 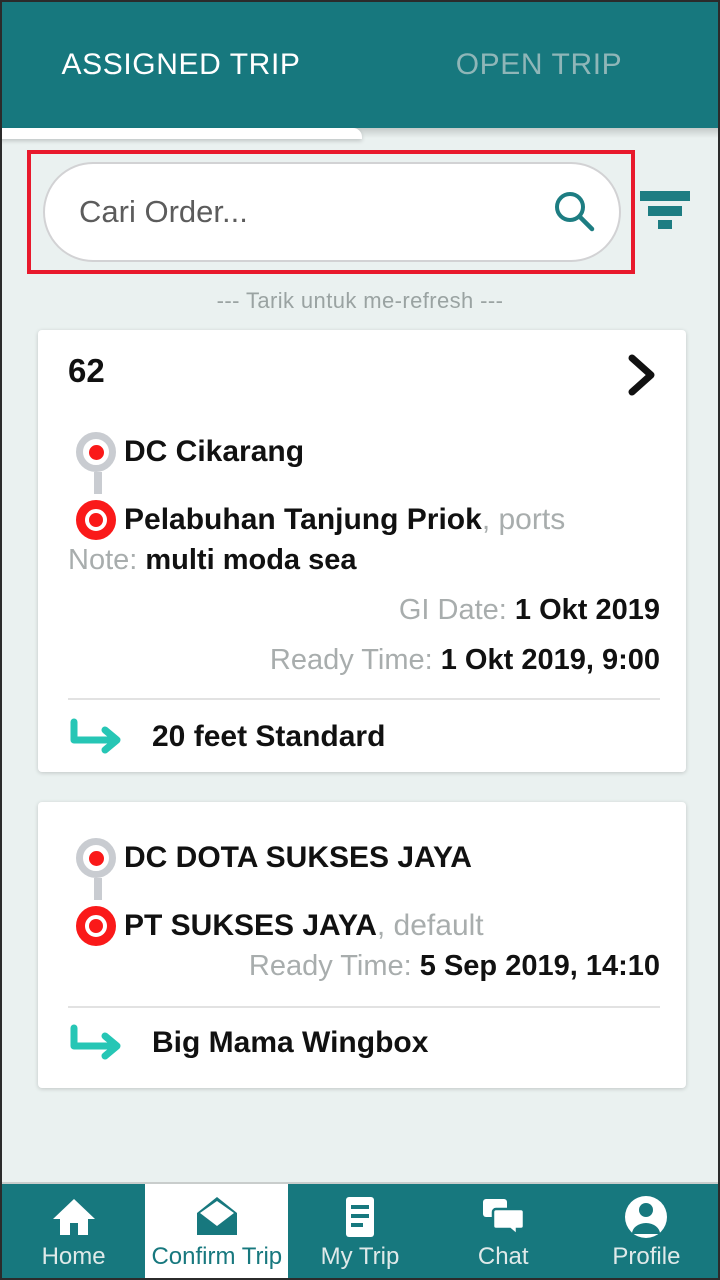 What do you see at coordinates (74, 1217) in the screenshot?
I see `home-icon` at bounding box center [74, 1217].